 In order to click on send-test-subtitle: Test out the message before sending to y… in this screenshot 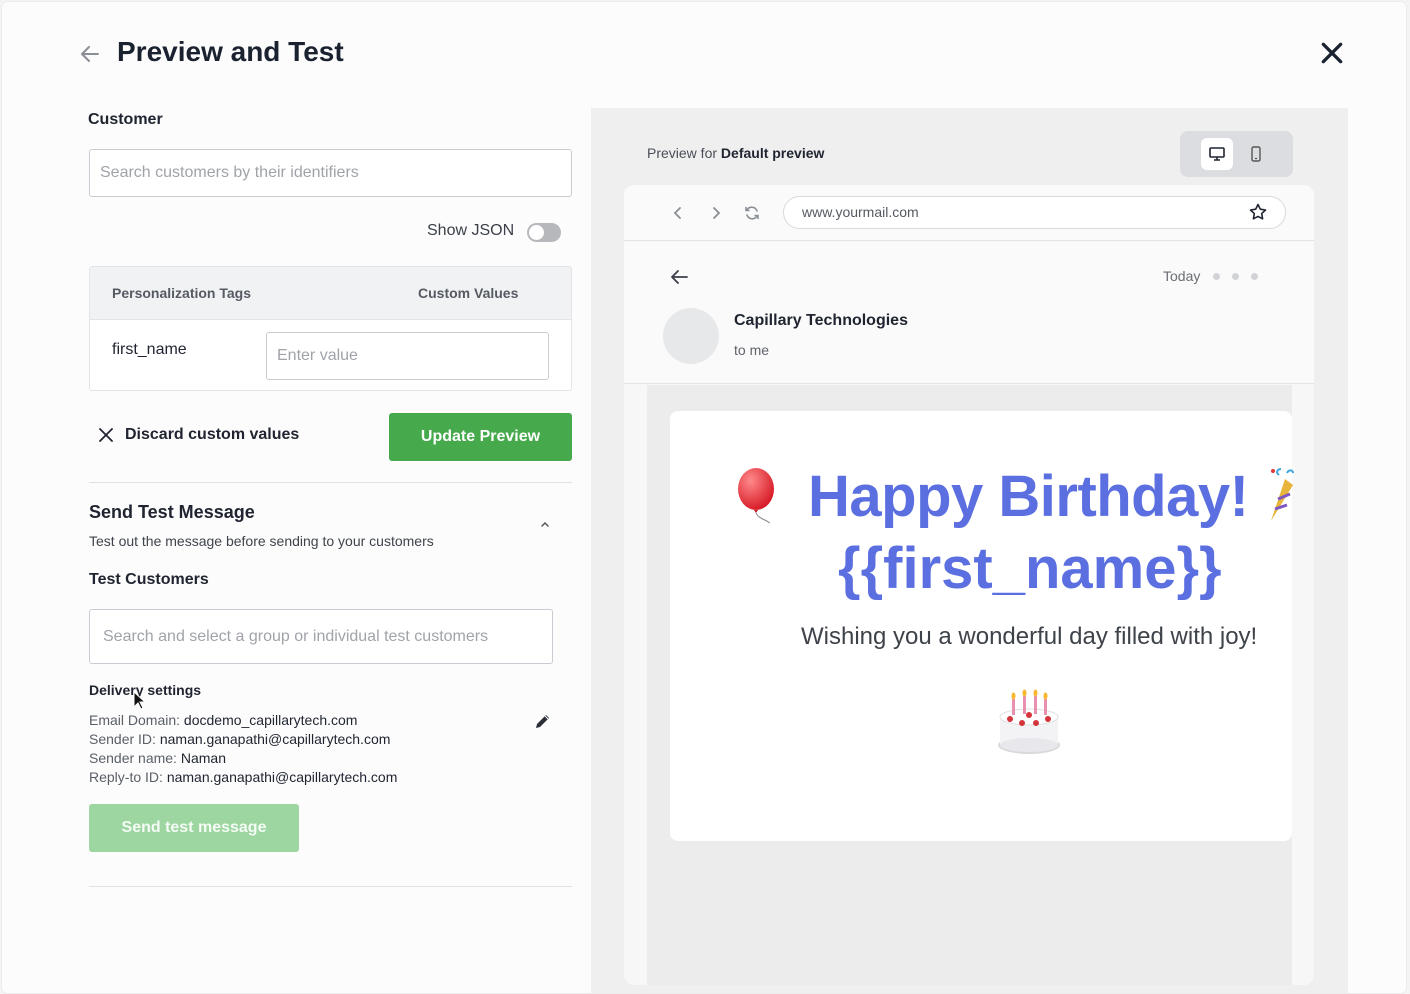, I will do `click(261, 541)`.